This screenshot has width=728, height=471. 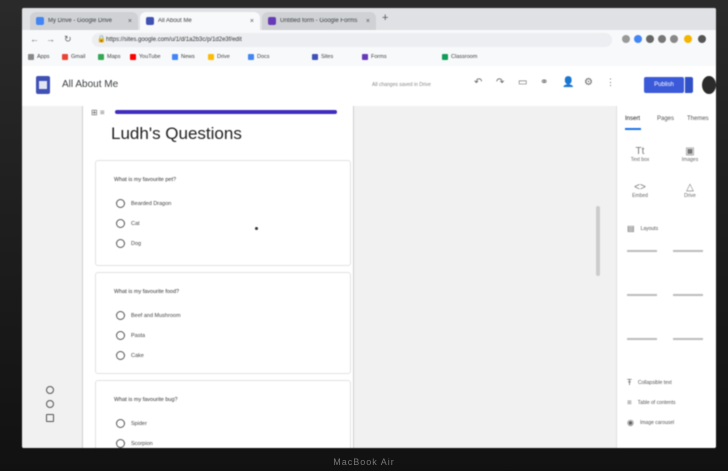 I want to click on insert-text-box-button: Tt Text box, so click(x=640, y=154).